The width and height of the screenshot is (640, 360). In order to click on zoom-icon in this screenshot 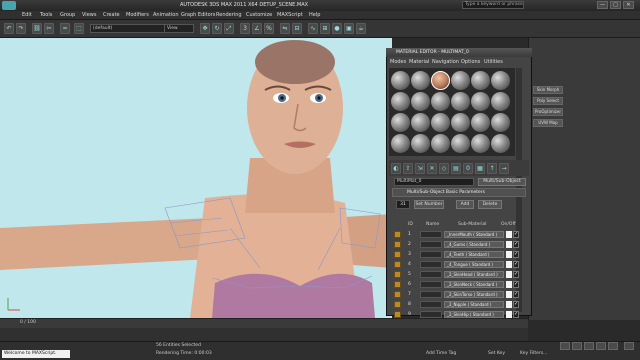, I will do `click(629, 346)`.